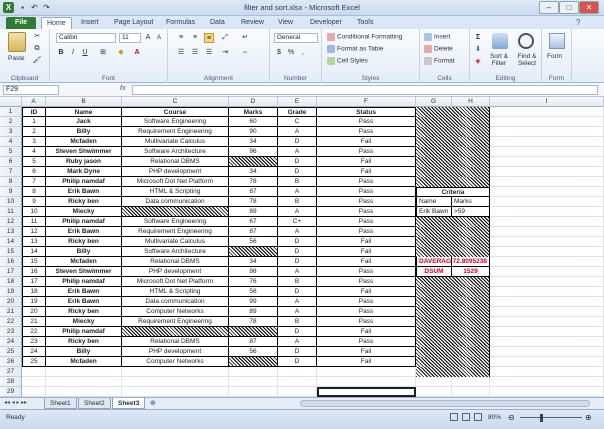  Describe the element at coordinates (181, 38) in the screenshot. I see `align-top-icon: ≡` at that location.